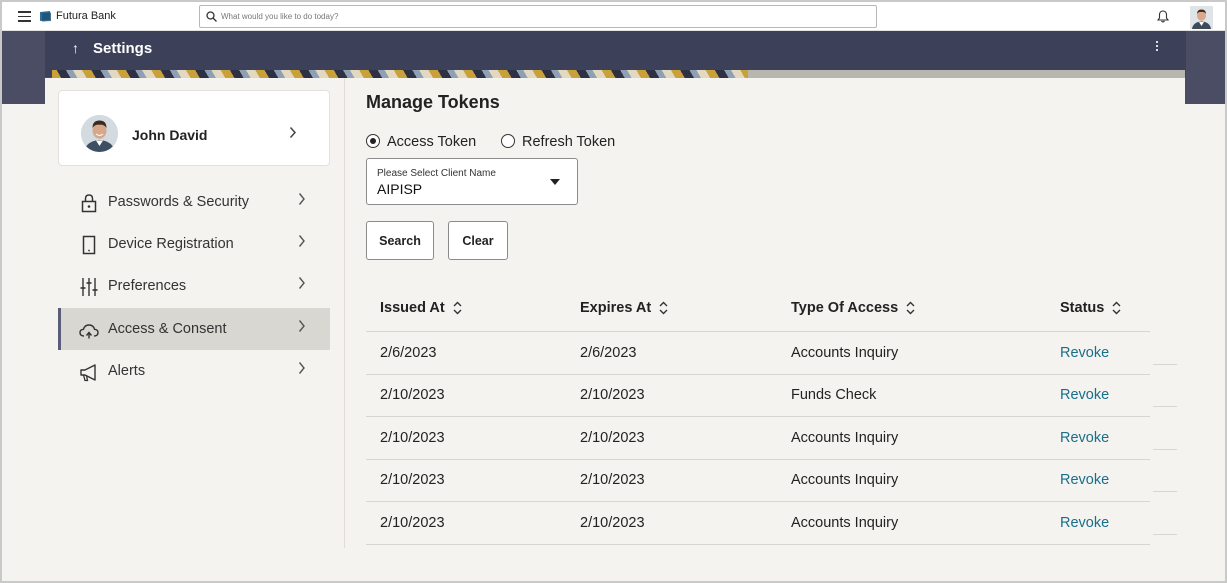  What do you see at coordinates (373, 141) in the screenshot?
I see `radio-checked-indicator` at bounding box center [373, 141].